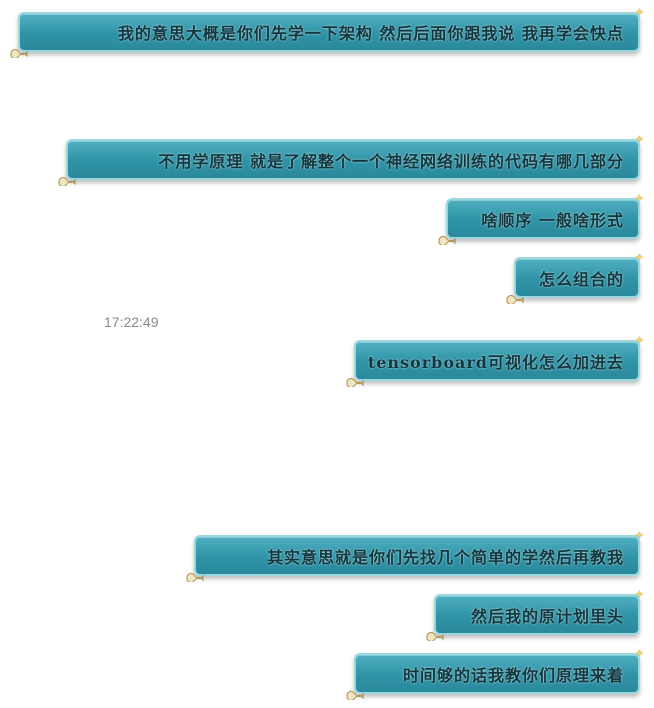 This screenshot has height=708, width=654. I want to click on message-timestamp: 17:22:49, so click(131, 322).